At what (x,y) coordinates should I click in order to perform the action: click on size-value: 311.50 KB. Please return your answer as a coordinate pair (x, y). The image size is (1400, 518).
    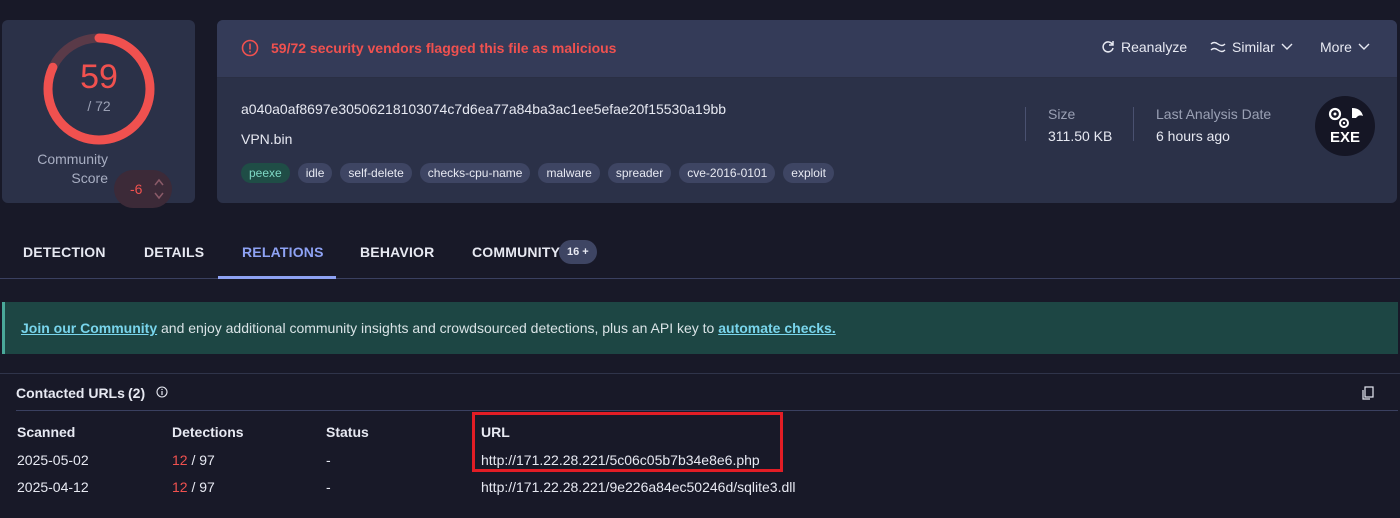
    Looking at the image, I should click on (1080, 136).